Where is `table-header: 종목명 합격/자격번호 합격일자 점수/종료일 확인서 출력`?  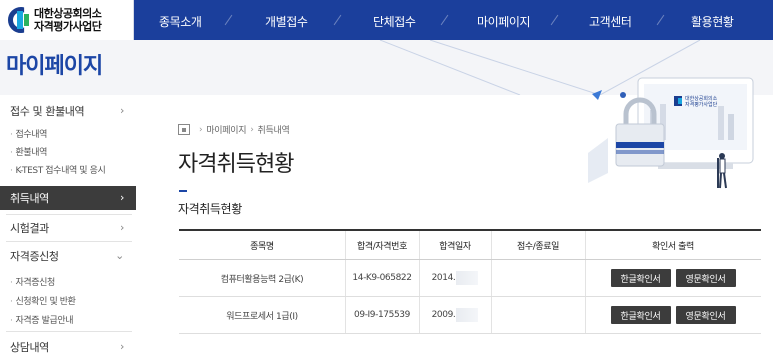 table-header: 종목명 합격/자격번호 합격일자 점수/종료일 확인서 출력 is located at coordinates (470, 244).